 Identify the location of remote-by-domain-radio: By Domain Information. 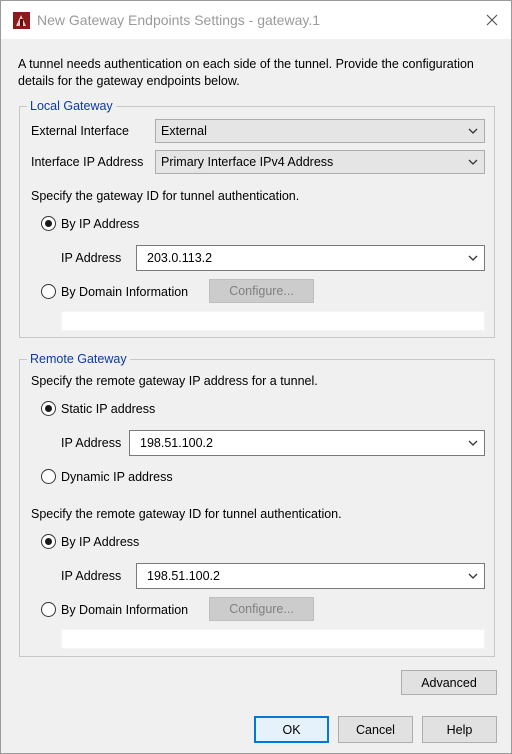
(114, 609).